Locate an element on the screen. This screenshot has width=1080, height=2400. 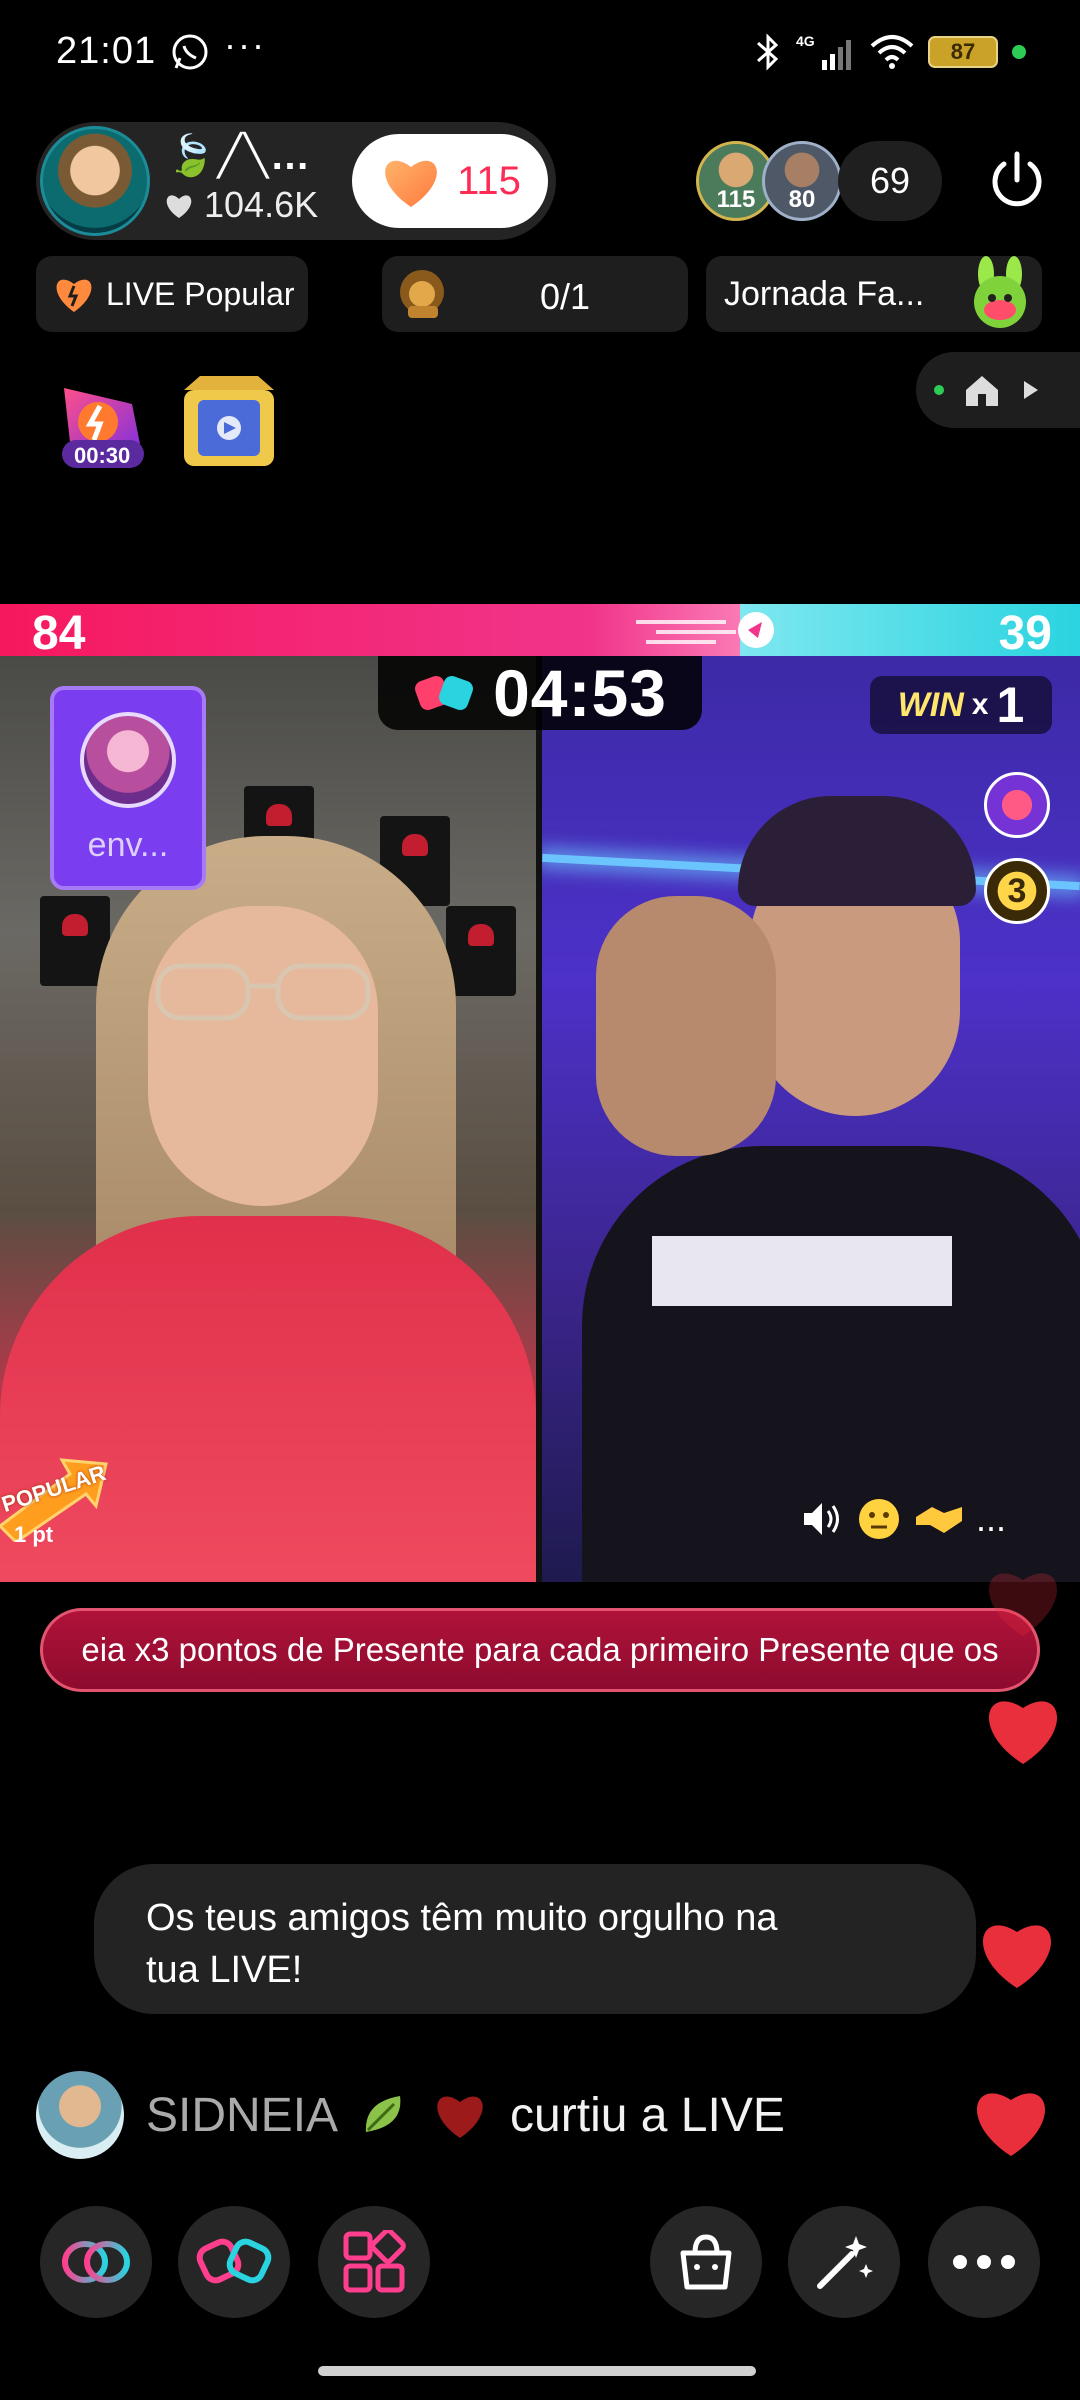
score-right: 39 is located at coordinates (1025, 633).